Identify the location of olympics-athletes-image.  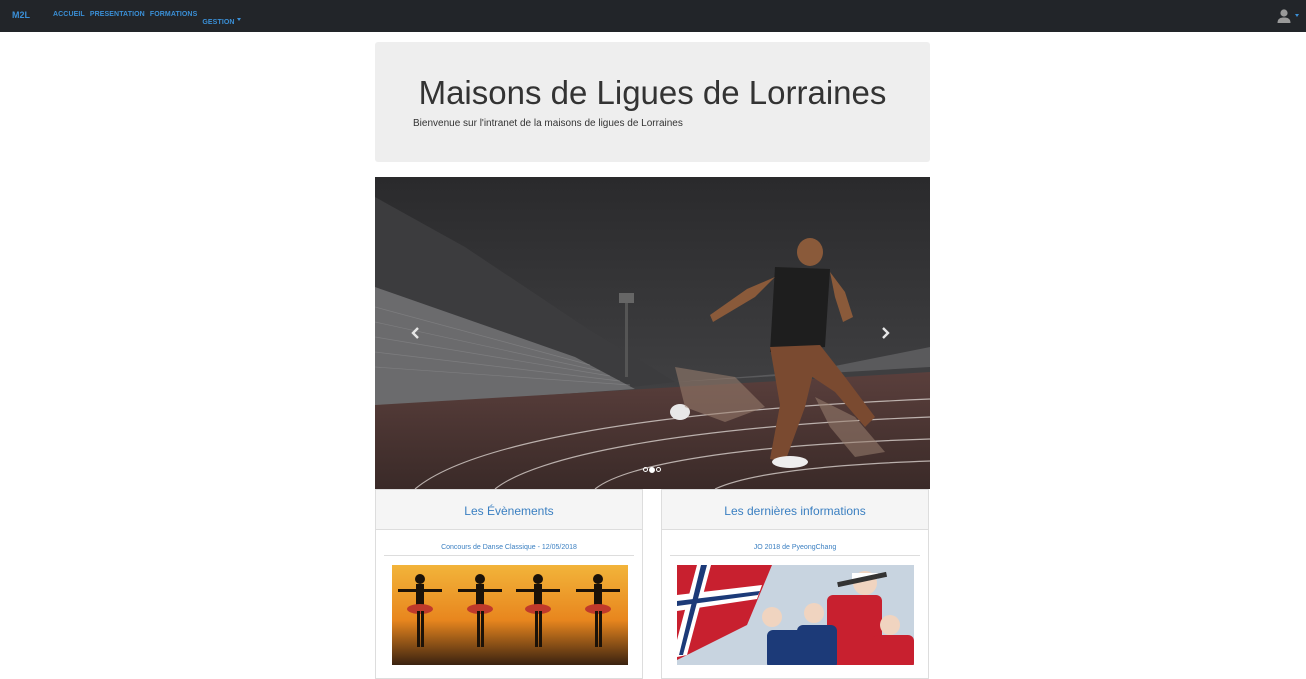
(795, 615).